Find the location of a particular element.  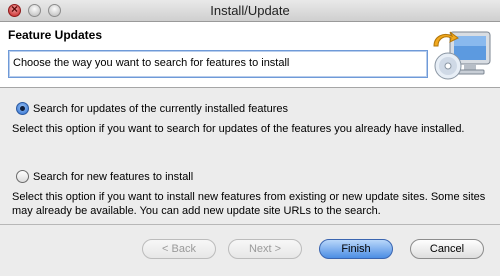

option-search-new: Search for new features to install is located at coordinates (104, 176).